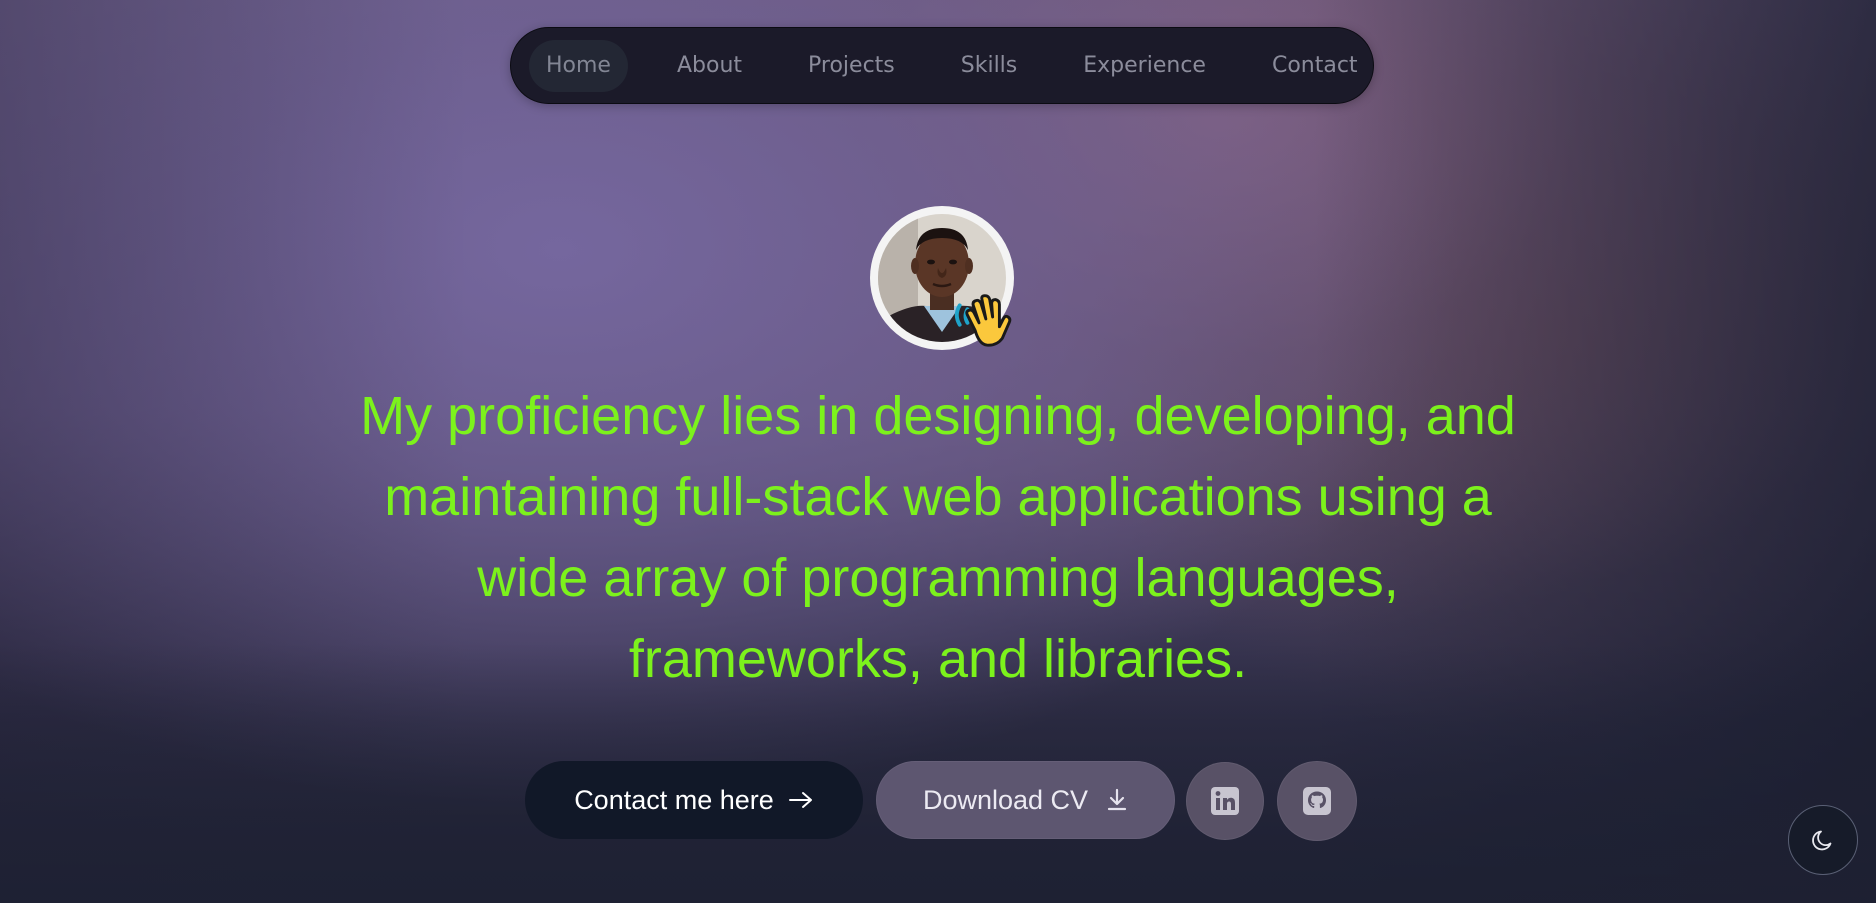  I want to click on download-cv-label: Download CV, so click(1005, 799).